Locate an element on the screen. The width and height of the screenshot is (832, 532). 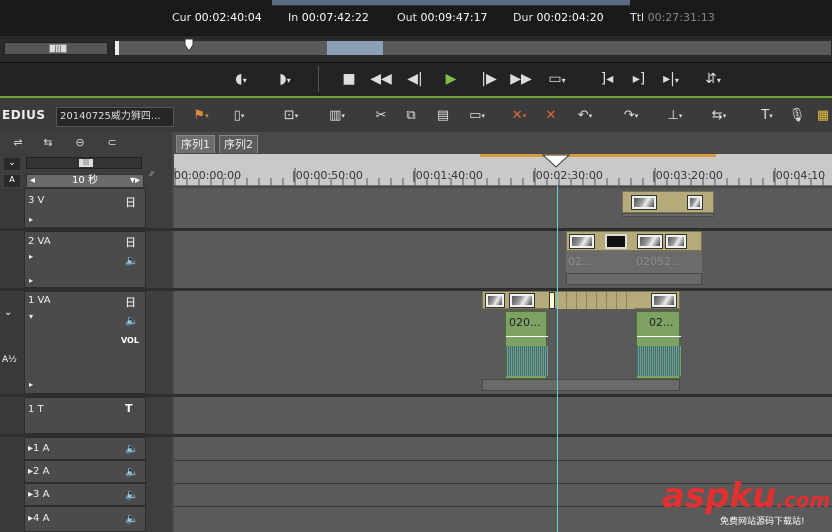
collapse-arrow-icon: ▾ is located at coordinates (31, 316).